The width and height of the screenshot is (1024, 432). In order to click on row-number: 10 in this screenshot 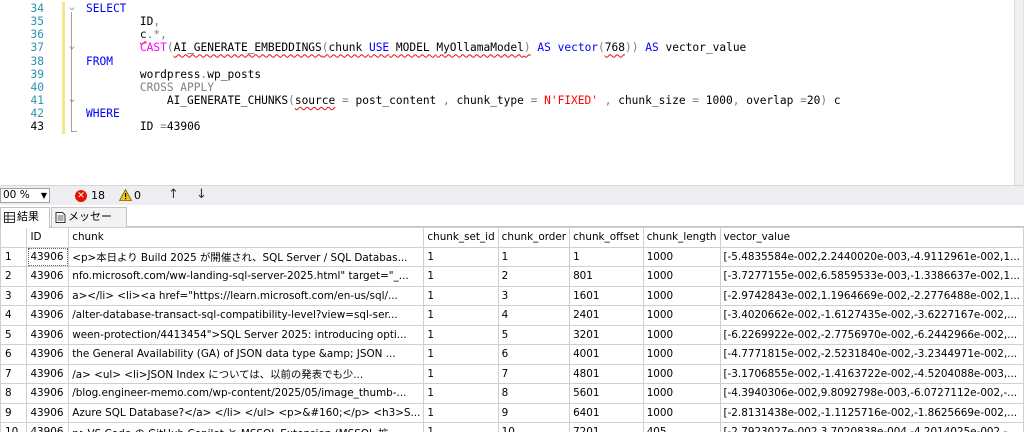, I will do `click(14, 427)`.